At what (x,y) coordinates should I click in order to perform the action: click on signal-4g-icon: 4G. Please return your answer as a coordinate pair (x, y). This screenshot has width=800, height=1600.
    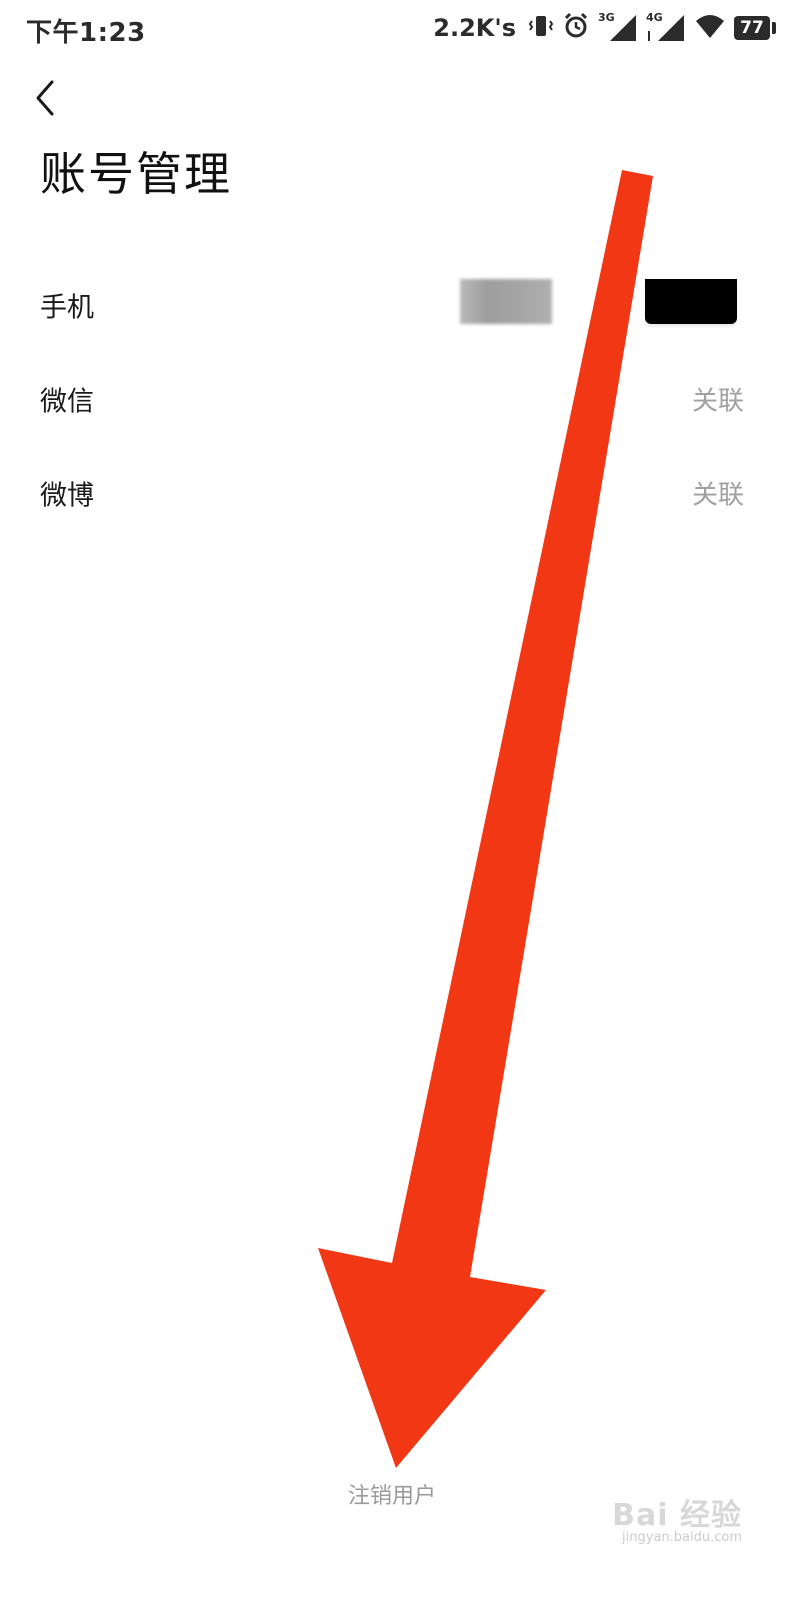
    Looking at the image, I should click on (666, 27).